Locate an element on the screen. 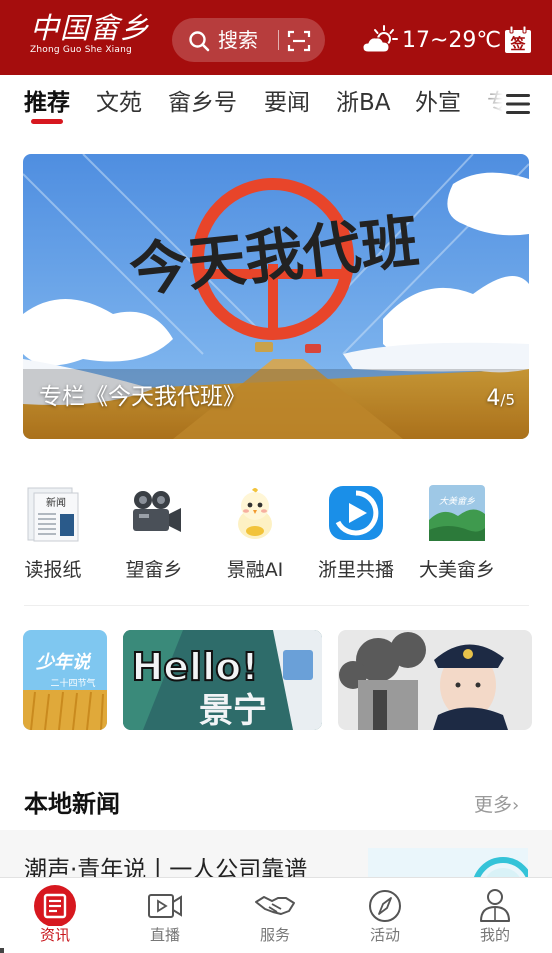 This screenshot has height=953, width=552. shortcut-zheli-gongbo: 浙里共播 is located at coordinates (356, 533).